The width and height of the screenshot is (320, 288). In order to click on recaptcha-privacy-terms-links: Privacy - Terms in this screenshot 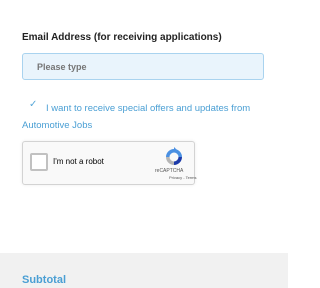, I will do `click(182, 177)`.